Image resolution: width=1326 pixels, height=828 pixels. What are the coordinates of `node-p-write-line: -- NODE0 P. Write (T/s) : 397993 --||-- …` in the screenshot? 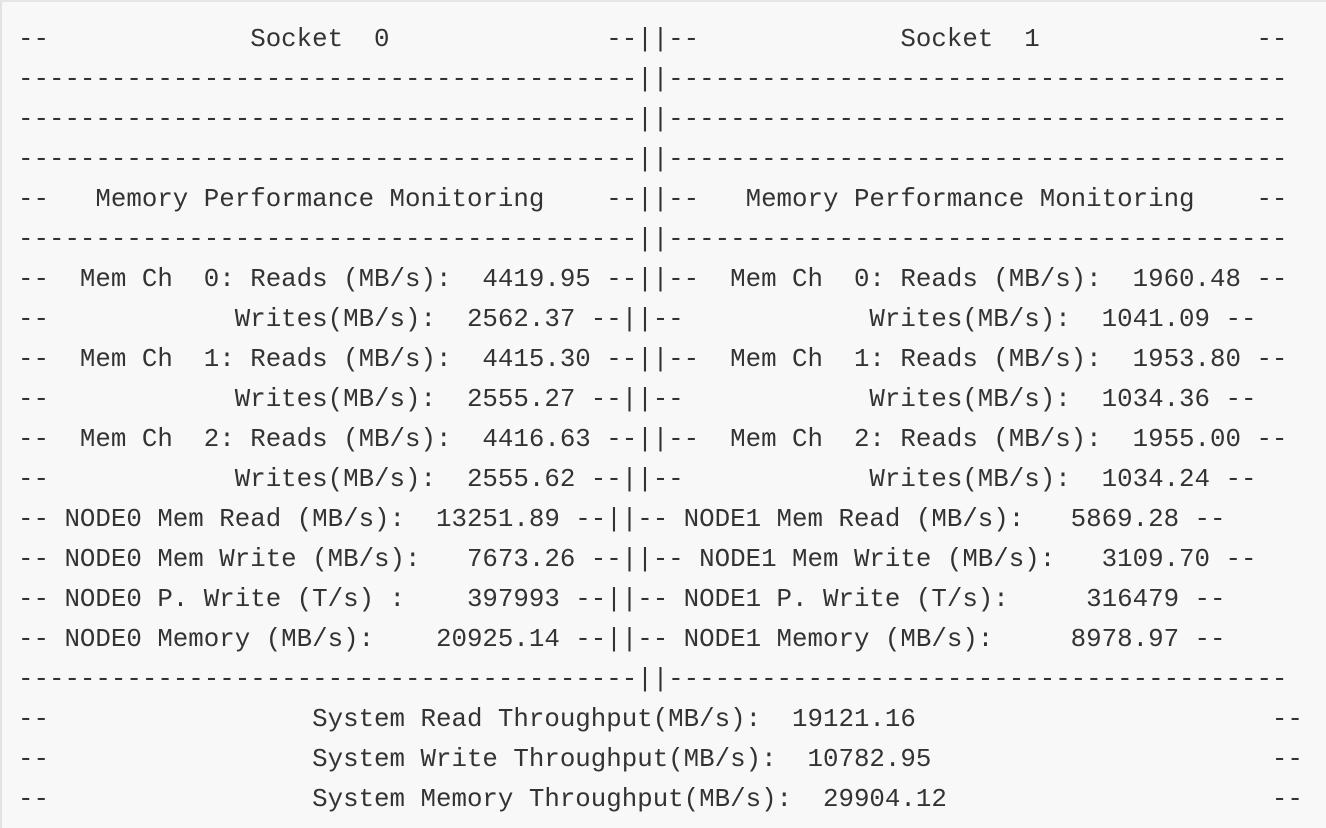 It's located at (622, 599).